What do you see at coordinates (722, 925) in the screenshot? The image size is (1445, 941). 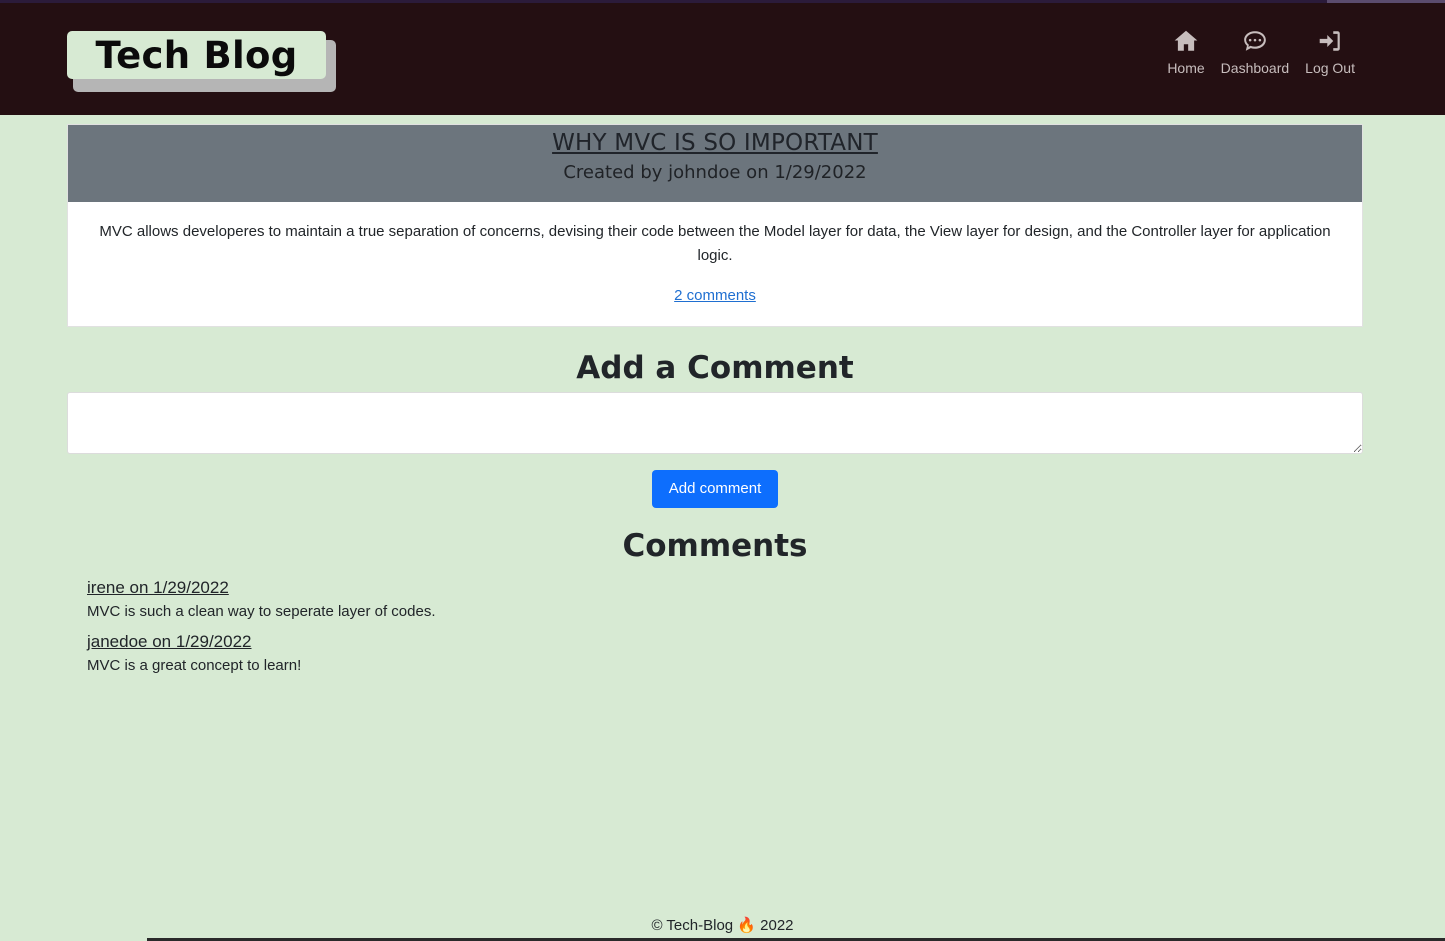 I see `site-footer: © Tech-Blog 🔥 2022` at bounding box center [722, 925].